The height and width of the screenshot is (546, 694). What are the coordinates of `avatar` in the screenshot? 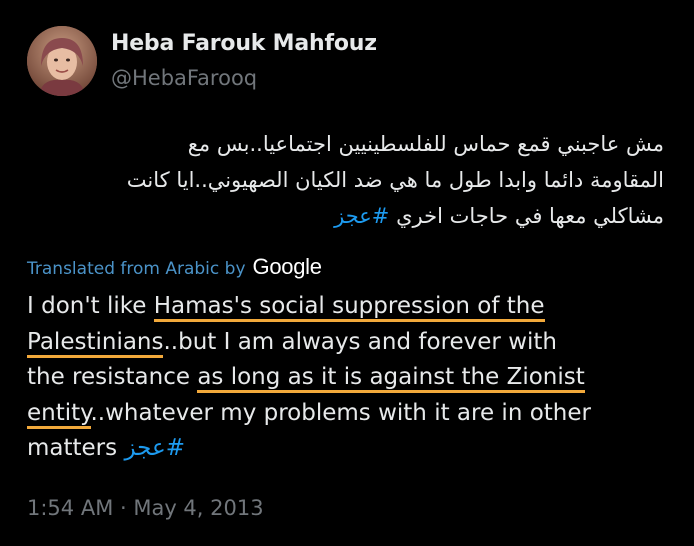 It's located at (62, 61).